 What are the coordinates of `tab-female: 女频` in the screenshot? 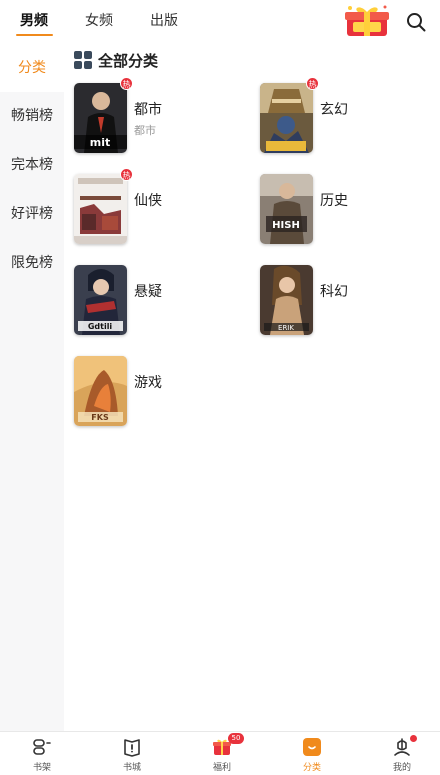 It's located at (99, 20).